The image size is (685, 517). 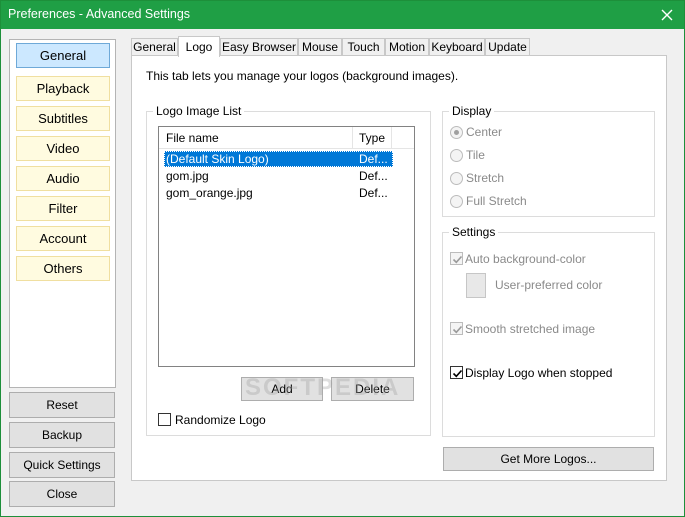 What do you see at coordinates (209, 193) in the screenshot?
I see `file-name: gom_orange.jpg` at bounding box center [209, 193].